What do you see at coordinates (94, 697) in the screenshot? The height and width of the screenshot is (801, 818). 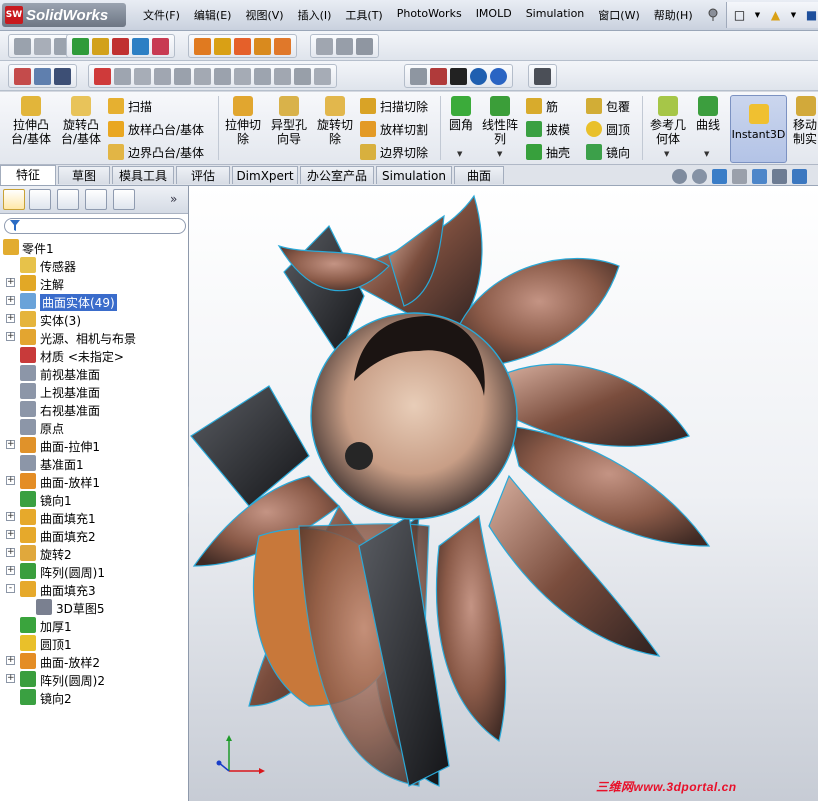 I see `feature-tree-item: 镜向2` at bounding box center [94, 697].